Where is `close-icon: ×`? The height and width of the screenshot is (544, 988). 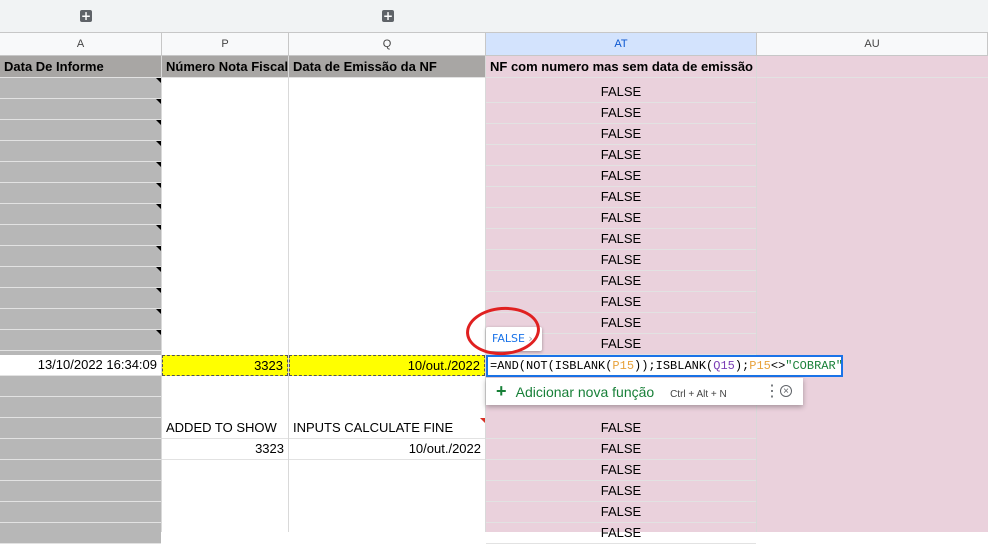
close-icon: × is located at coordinates (786, 391).